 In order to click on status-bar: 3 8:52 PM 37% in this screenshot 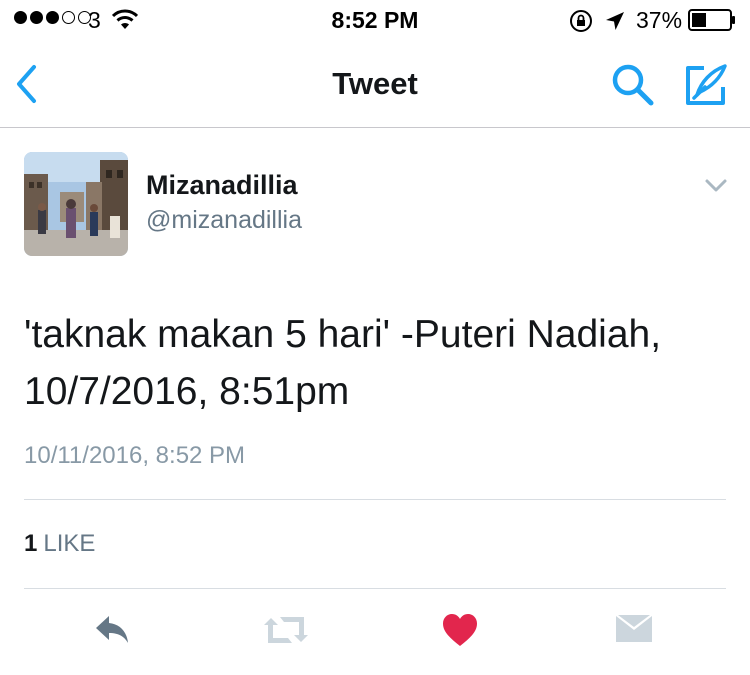, I will do `click(375, 20)`.